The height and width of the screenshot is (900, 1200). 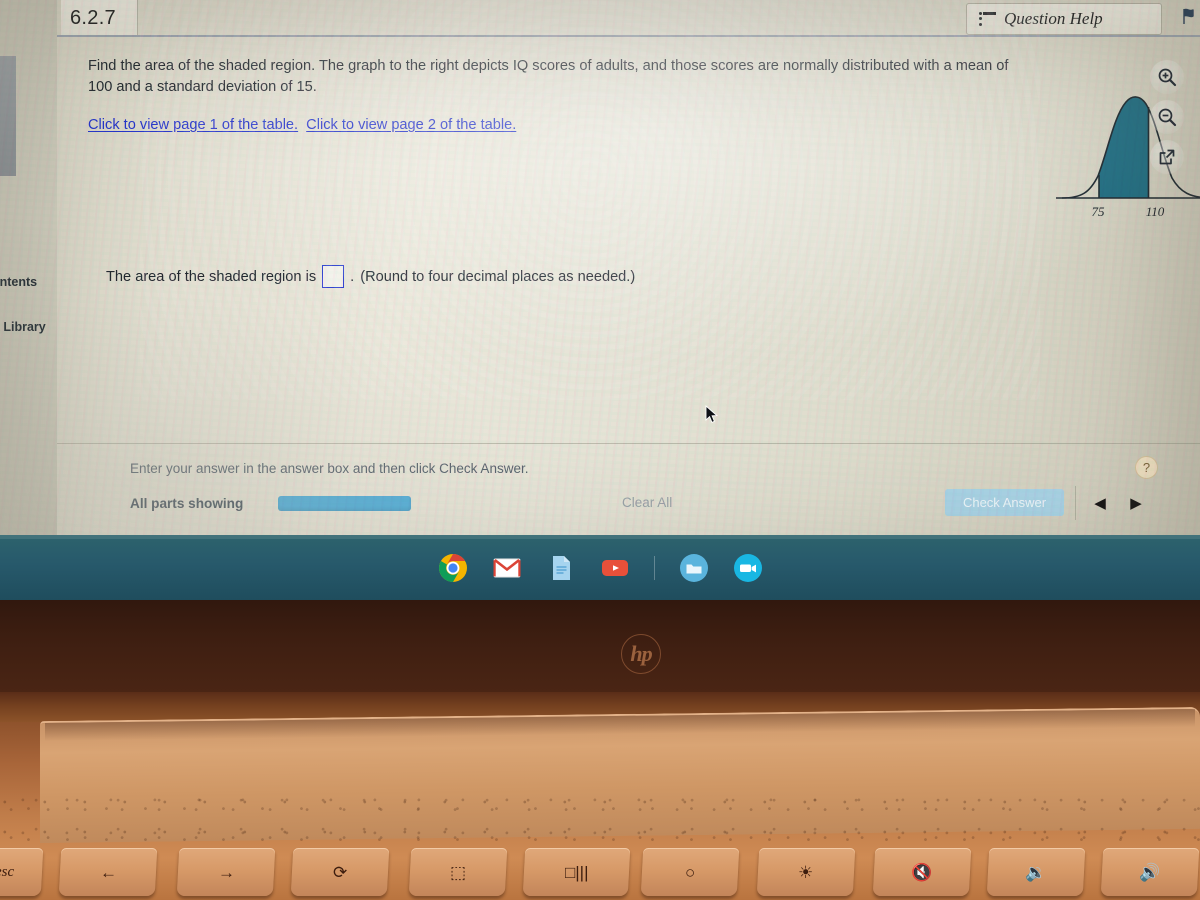 I want to click on key-brightness-up-glyph: ☀, so click(x=806, y=872).